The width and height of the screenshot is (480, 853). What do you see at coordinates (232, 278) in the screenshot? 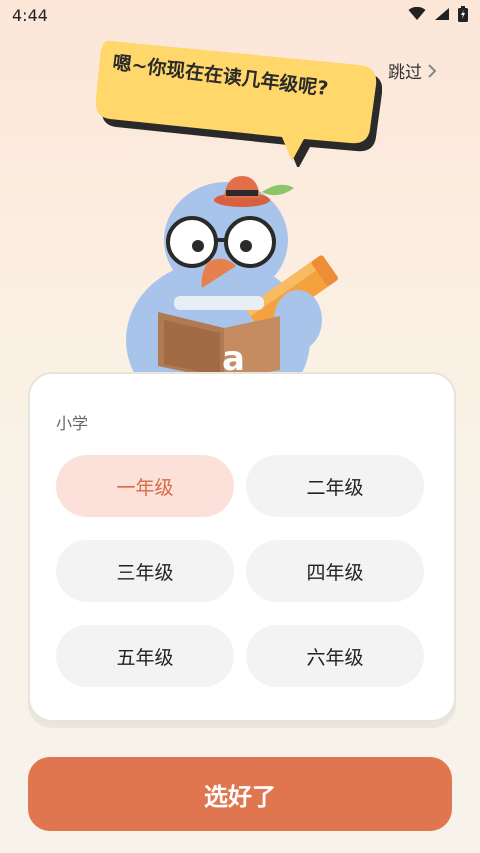
I see `bird-mascot-illustration: a` at bounding box center [232, 278].